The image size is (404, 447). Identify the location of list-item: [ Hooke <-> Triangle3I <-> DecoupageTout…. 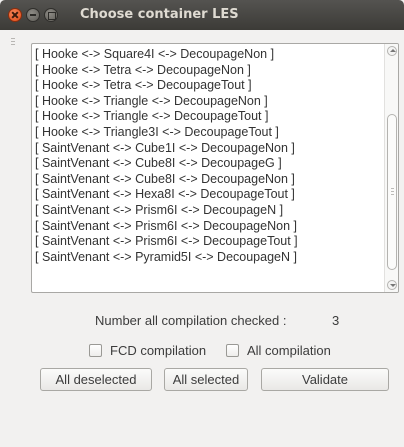
(208, 133).